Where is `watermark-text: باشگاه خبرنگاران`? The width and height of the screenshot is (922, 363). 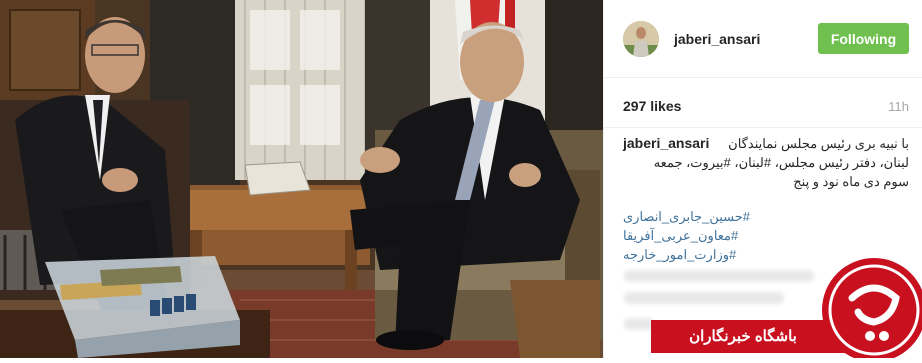
watermark-text: باشگاه خبرنگاران is located at coordinates (743, 336).